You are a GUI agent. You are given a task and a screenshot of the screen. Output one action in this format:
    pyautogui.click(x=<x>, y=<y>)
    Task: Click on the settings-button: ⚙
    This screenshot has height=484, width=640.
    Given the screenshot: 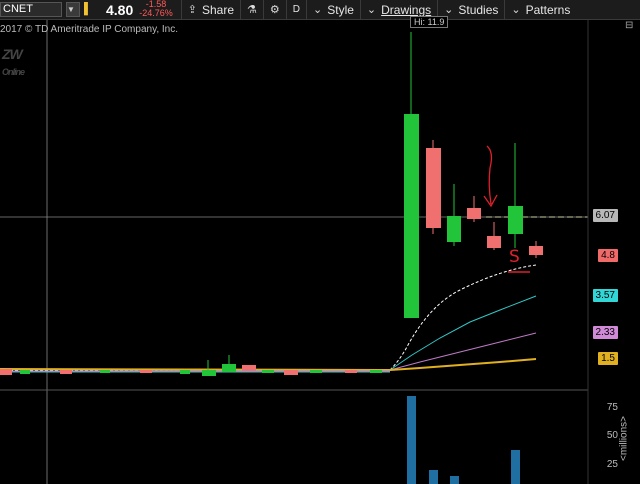 What is the action you would take?
    pyautogui.click(x=275, y=9)
    